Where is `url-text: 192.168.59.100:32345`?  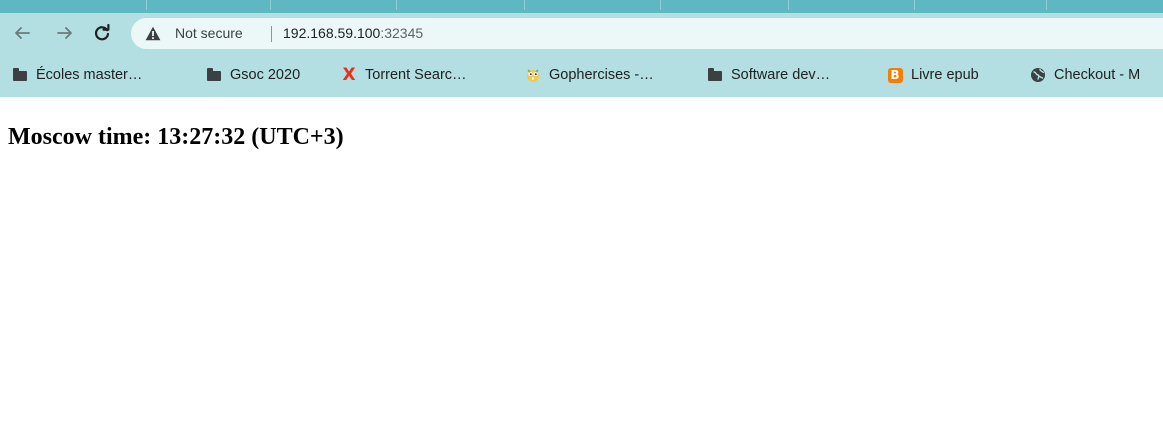 url-text: 192.168.59.100:32345 is located at coordinates (353, 33).